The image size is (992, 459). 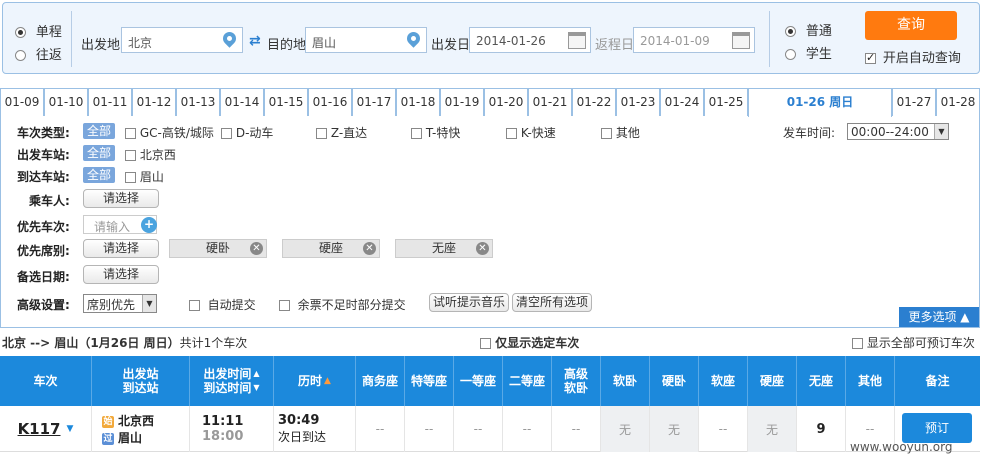 What do you see at coordinates (43, 177) in the screenshot?
I see `to-station-label: 到达车站:` at bounding box center [43, 177].